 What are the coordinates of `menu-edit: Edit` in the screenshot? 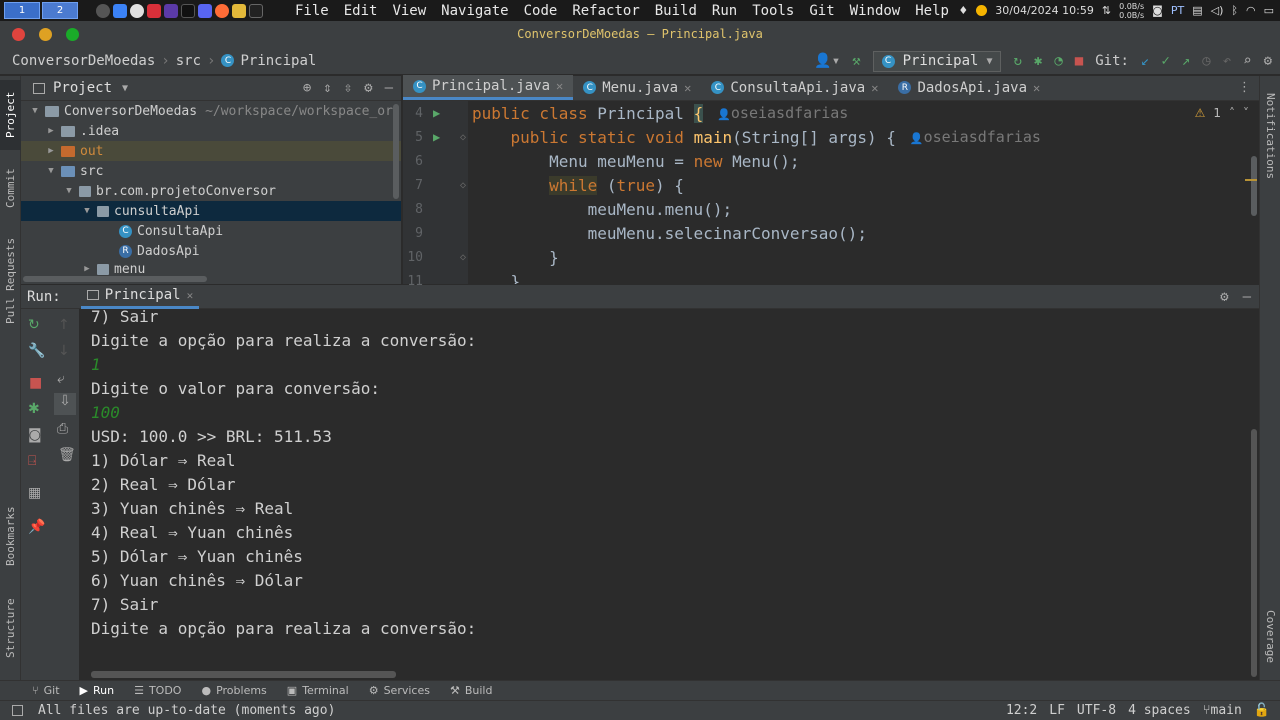 It's located at (361, 11).